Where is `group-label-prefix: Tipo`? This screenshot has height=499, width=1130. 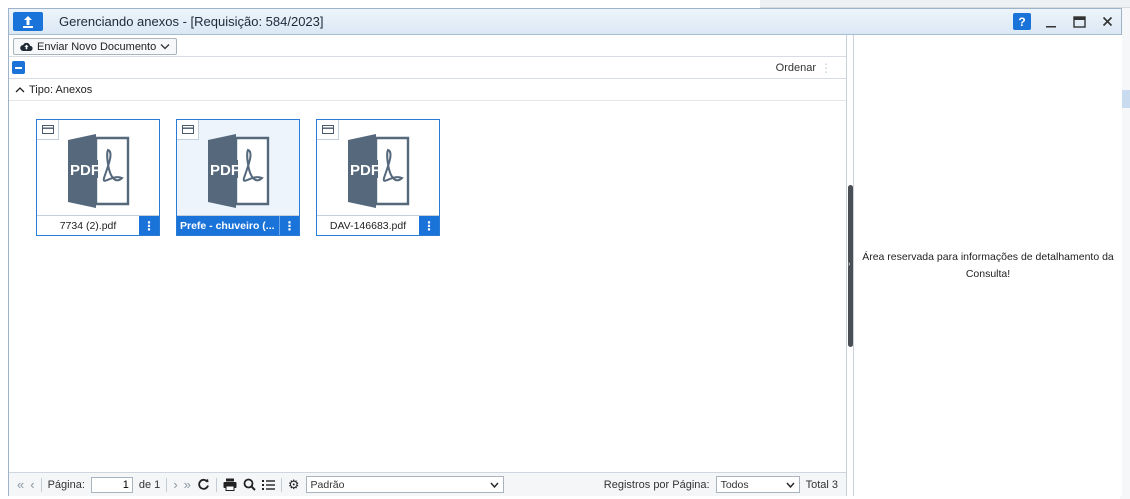
group-label-prefix: Tipo is located at coordinates (39, 89).